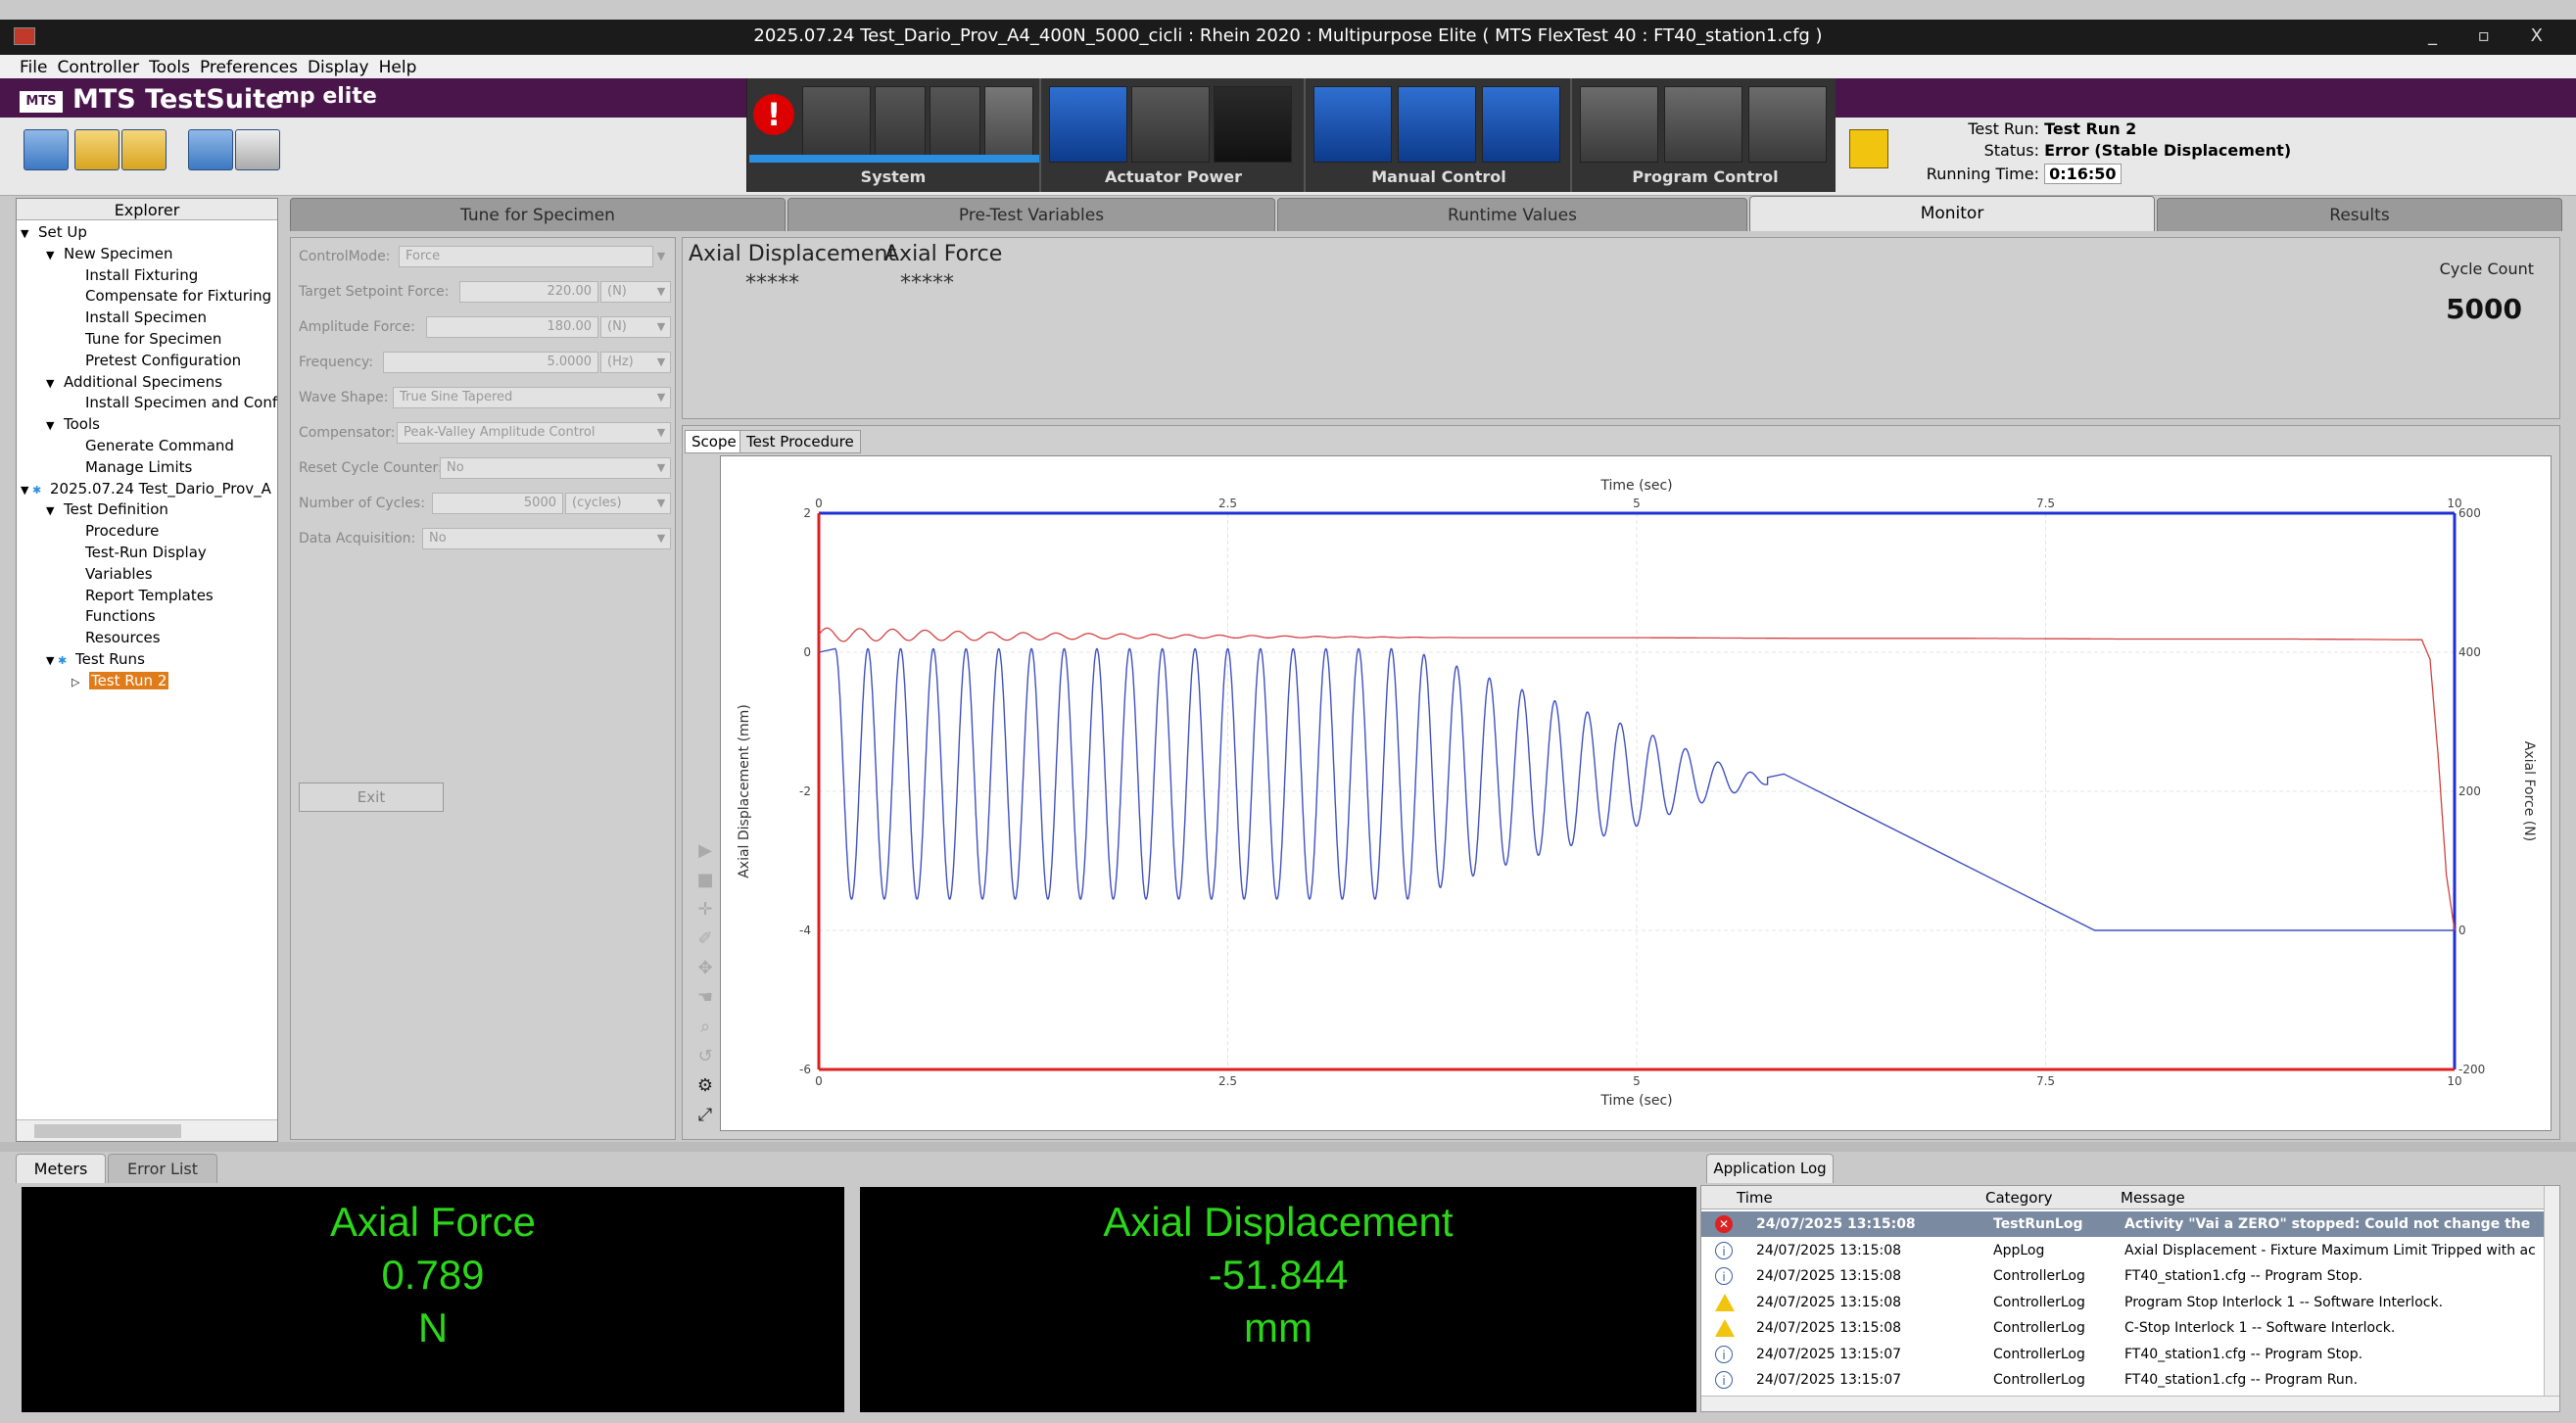  What do you see at coordinates (1088, 124) in the screenshot?
I see `power-icon` at bounding box center [1088, 124].